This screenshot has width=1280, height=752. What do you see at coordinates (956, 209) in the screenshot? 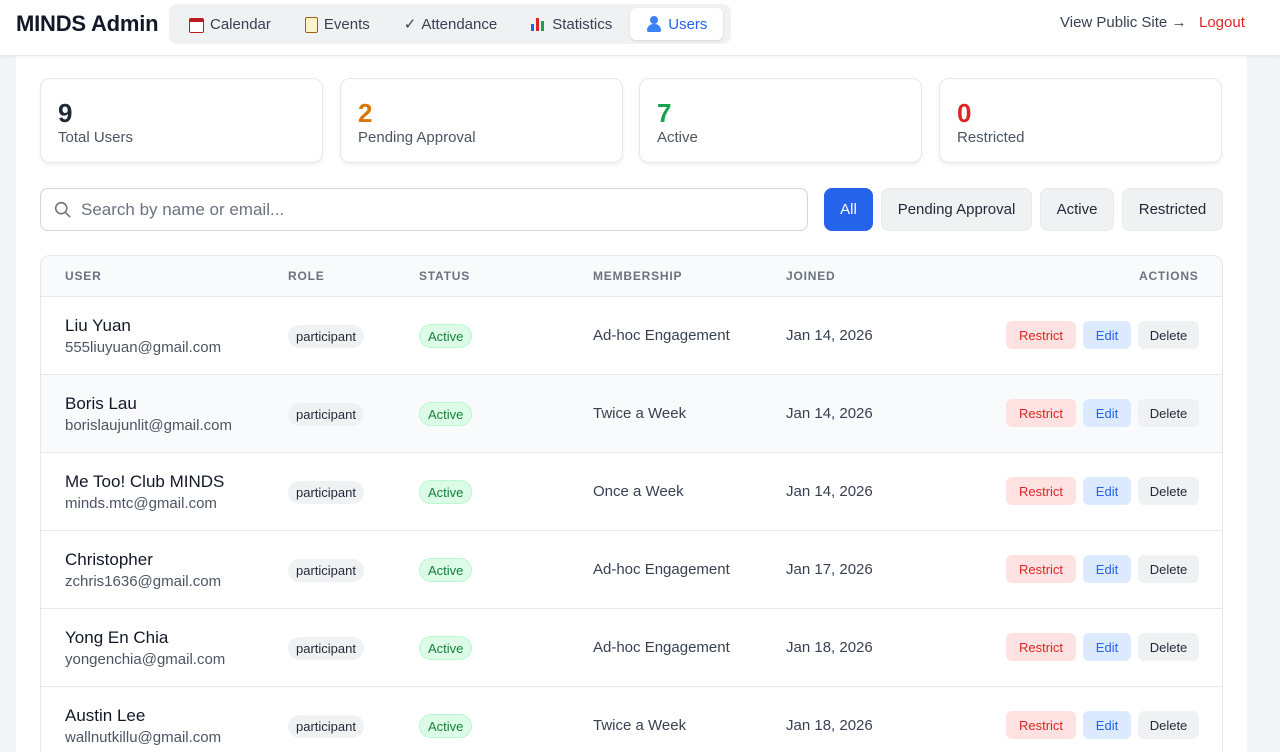
I see `filter-pending-approval-button: Pending Approval` at bounding box center [956, 209].